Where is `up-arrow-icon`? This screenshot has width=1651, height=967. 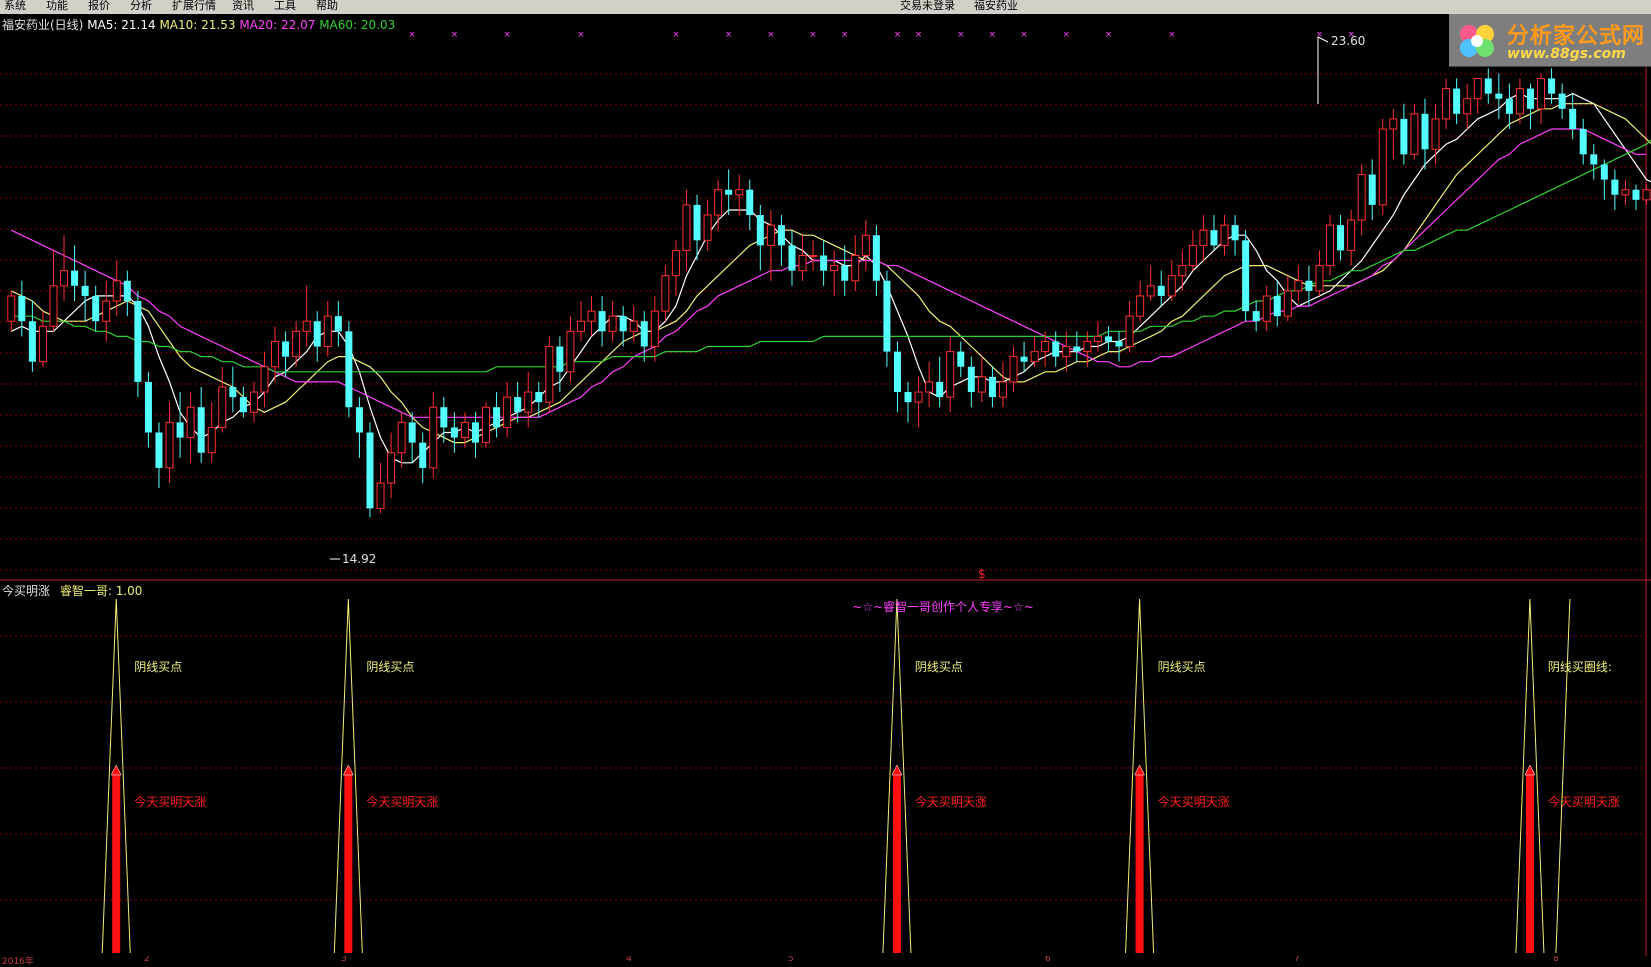
up-arrow-icon is located at coordinates (897, 770).